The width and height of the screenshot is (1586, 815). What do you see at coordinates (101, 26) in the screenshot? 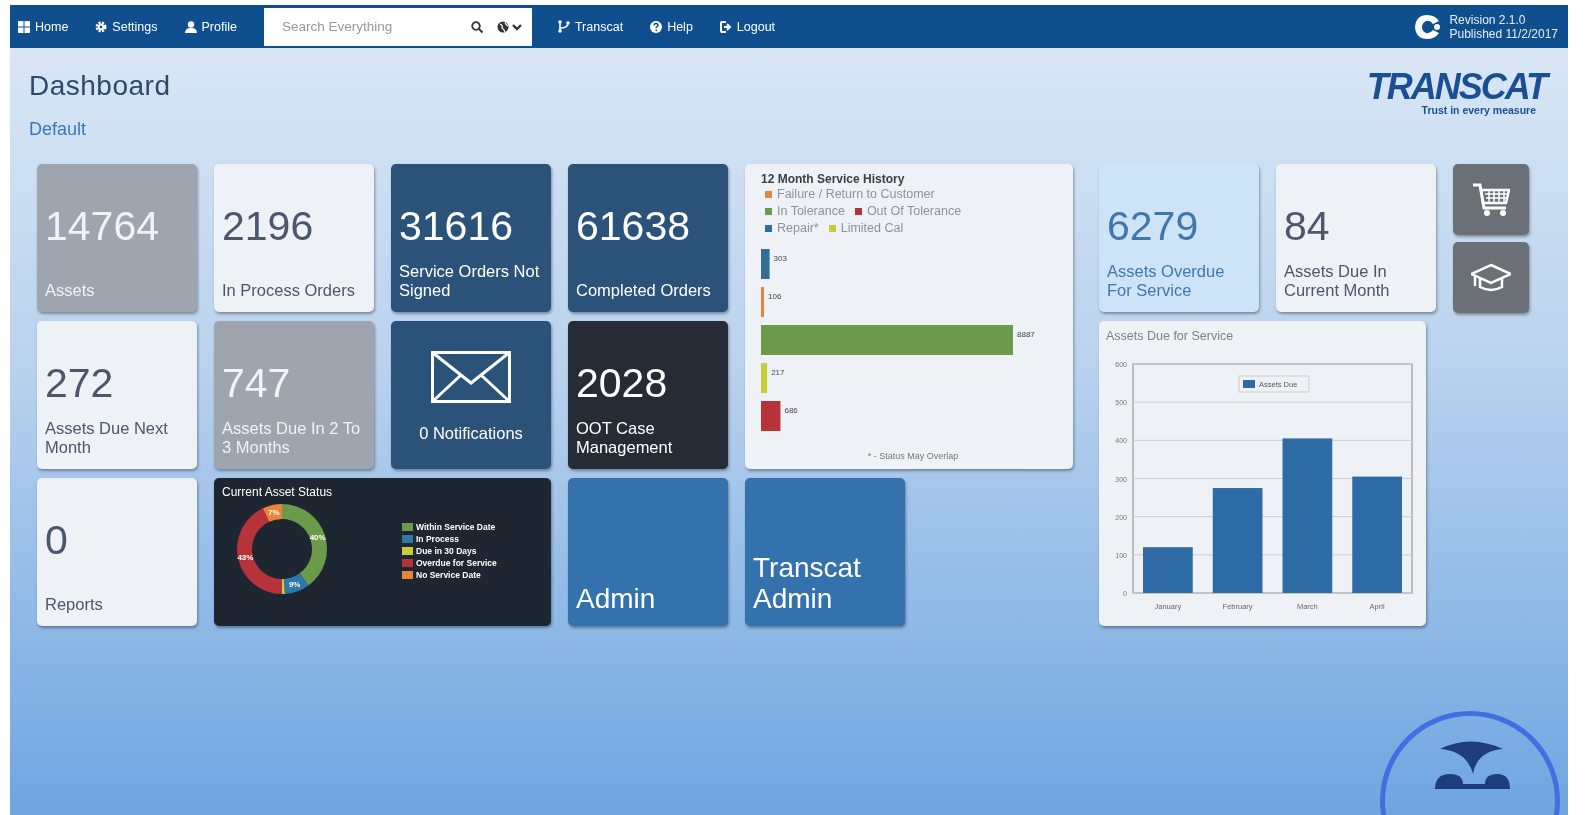
I see `settings-icon` at bounding box center [101, 26].